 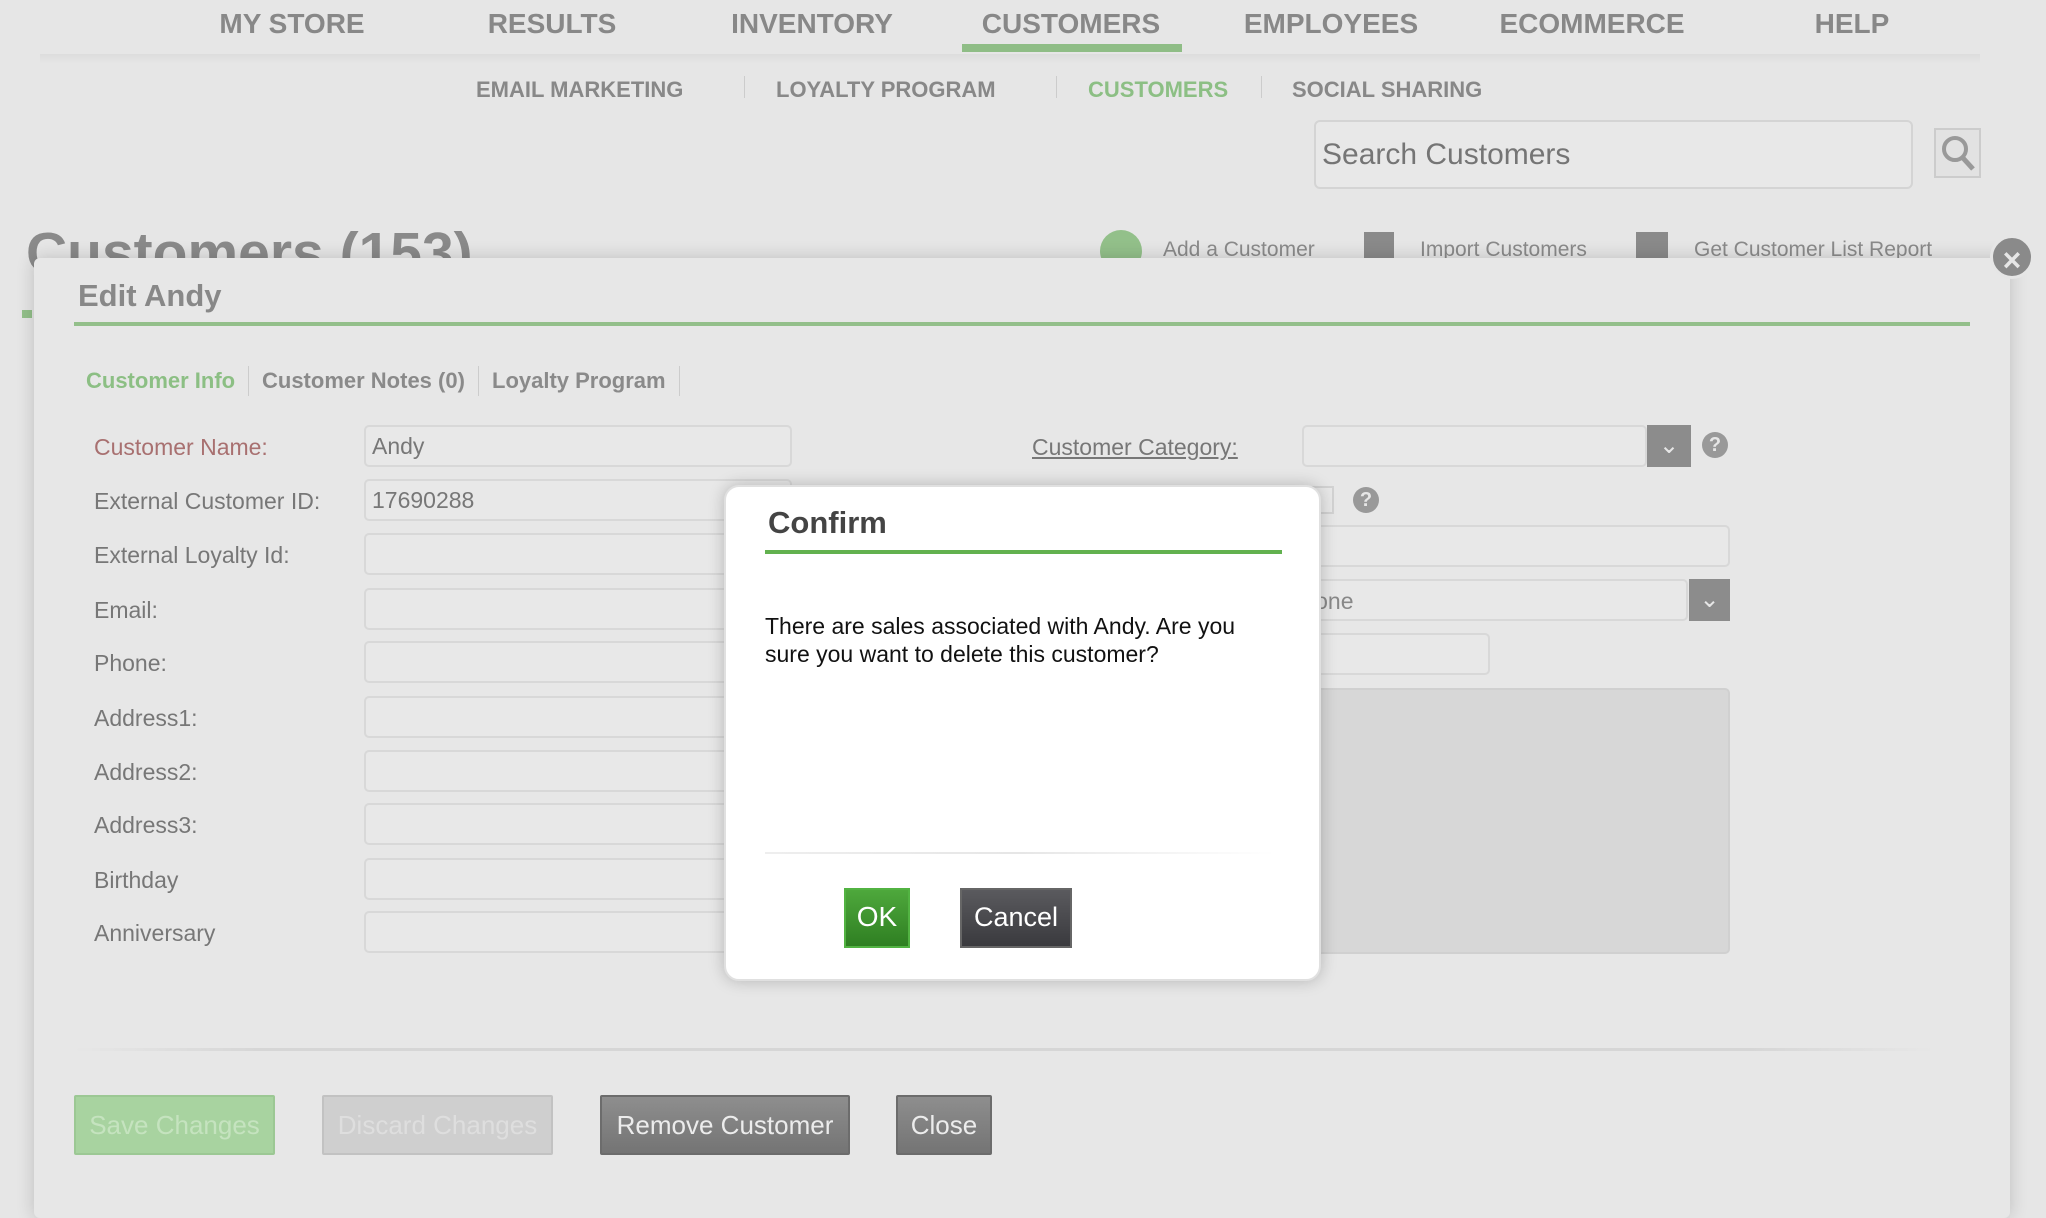 What do you see at coordinates (136, 880) in the screenshot?
I see `birthday-label: Birthday` at bounding box center [136, 880].